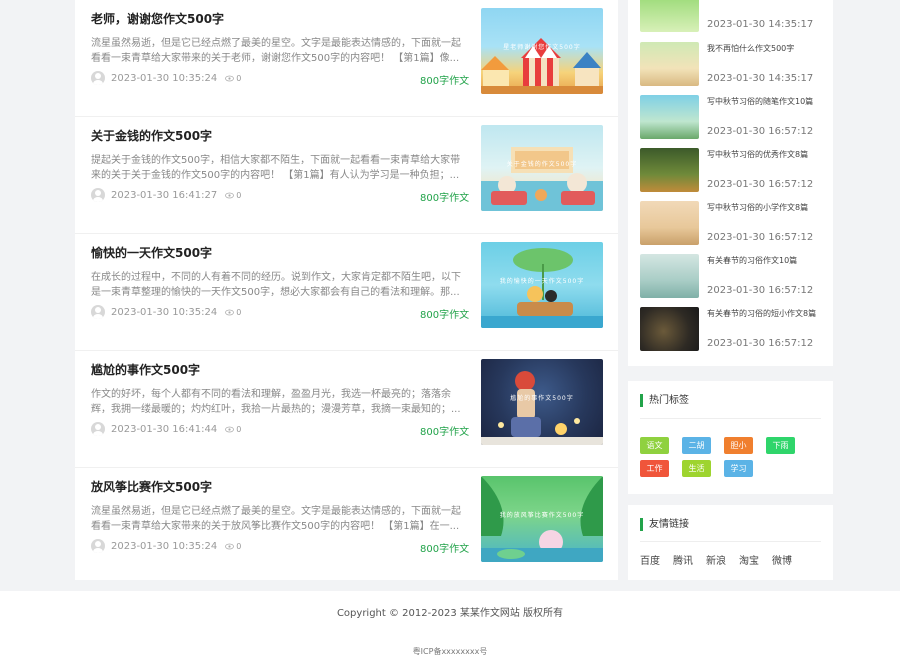 The image size is (900, 664). I want to click on sidebar-article-title: 有关春节的习俗的短小作文8篇, so click(766, 314).